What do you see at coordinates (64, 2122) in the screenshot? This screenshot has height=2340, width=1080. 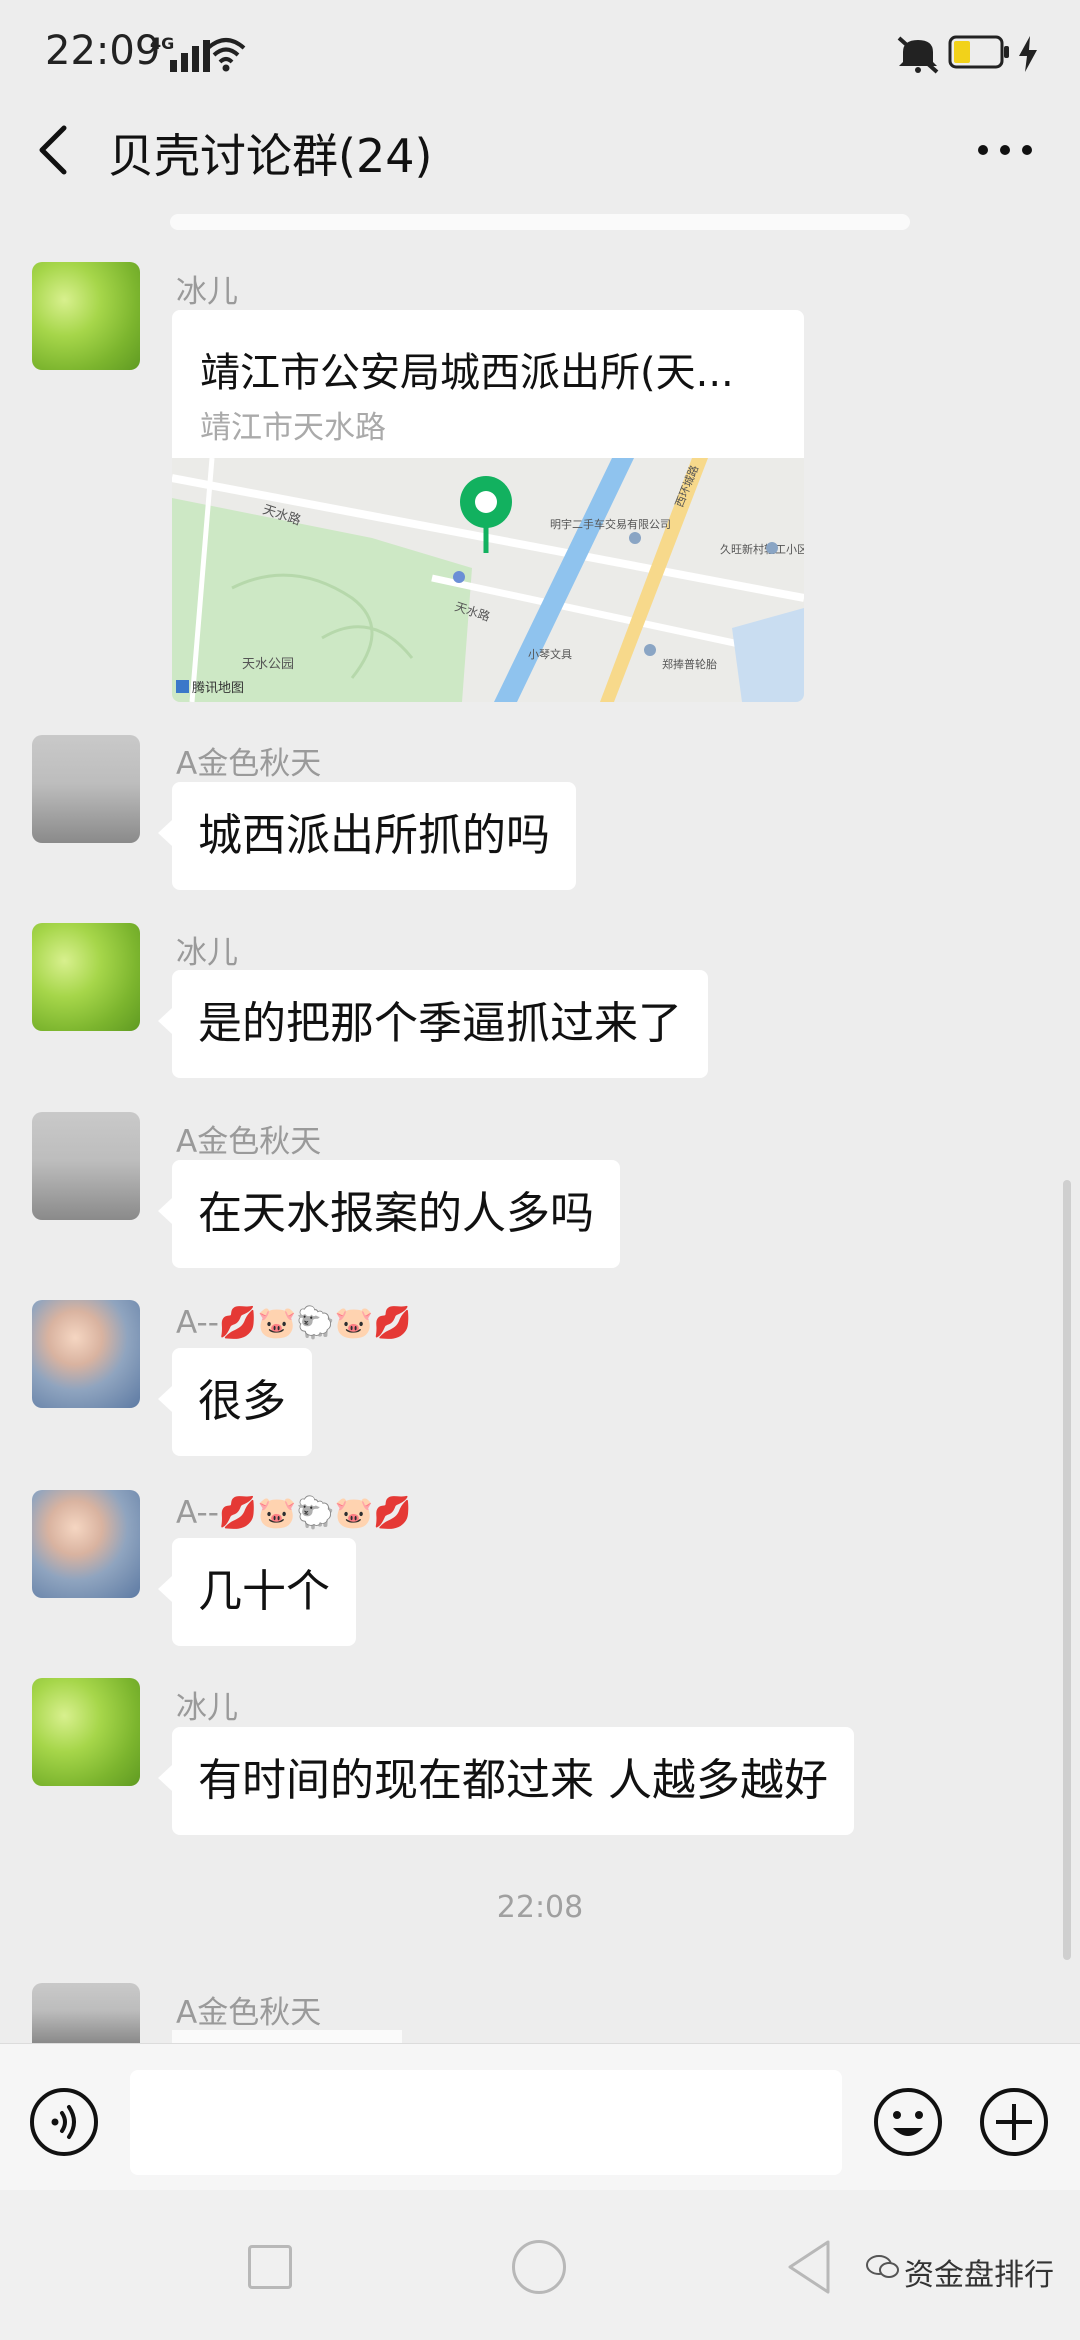 I see `voice-icon` at bounding box center [64, 2122].